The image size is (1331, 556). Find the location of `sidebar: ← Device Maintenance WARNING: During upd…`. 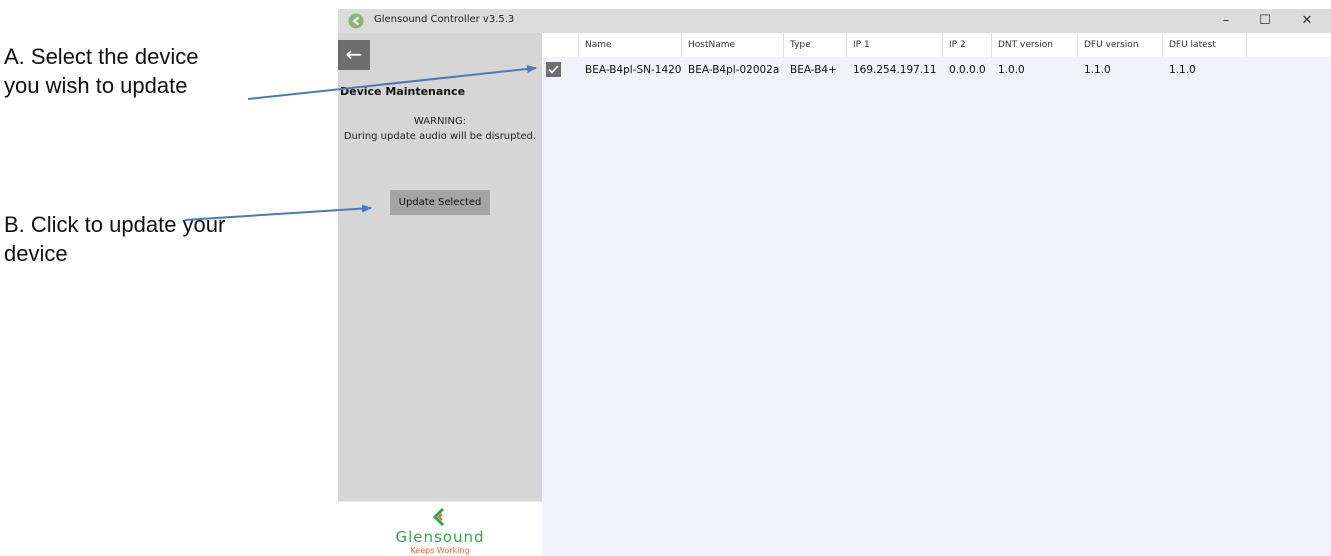

sidebar: ← Device Maintenance WARNING: During upd… is located at coordinates (440, 294).